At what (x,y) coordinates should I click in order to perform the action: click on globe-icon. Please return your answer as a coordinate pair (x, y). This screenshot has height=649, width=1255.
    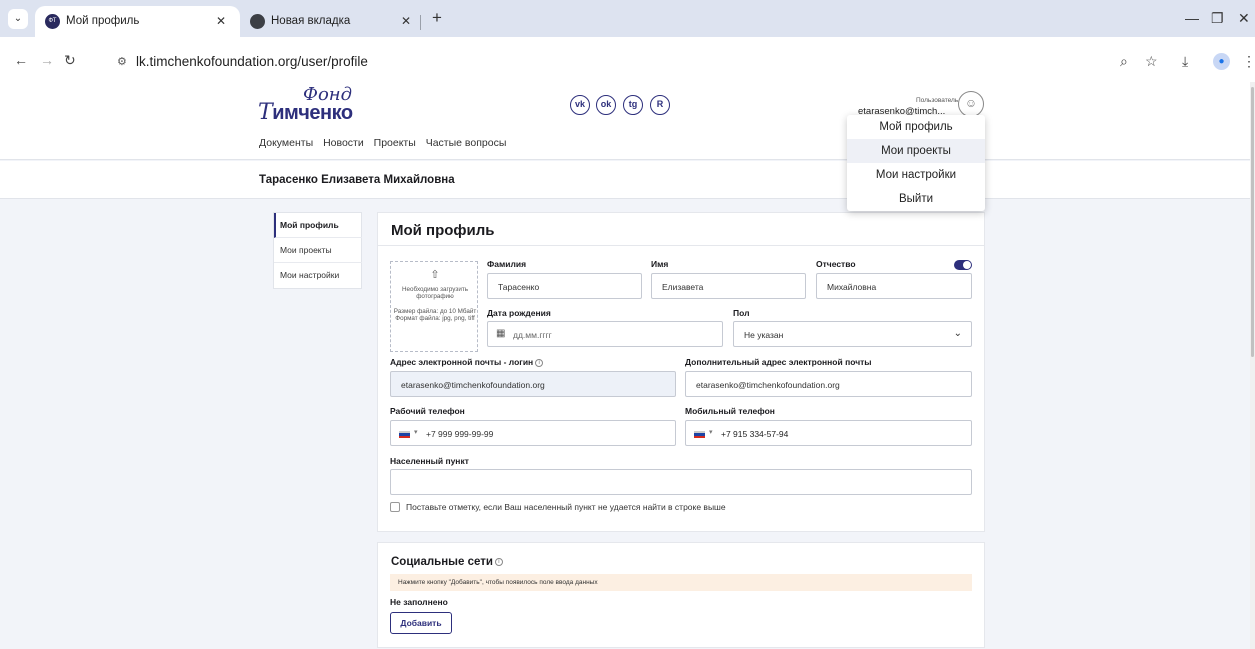
    Looking at the image, I should click on (257, 21).